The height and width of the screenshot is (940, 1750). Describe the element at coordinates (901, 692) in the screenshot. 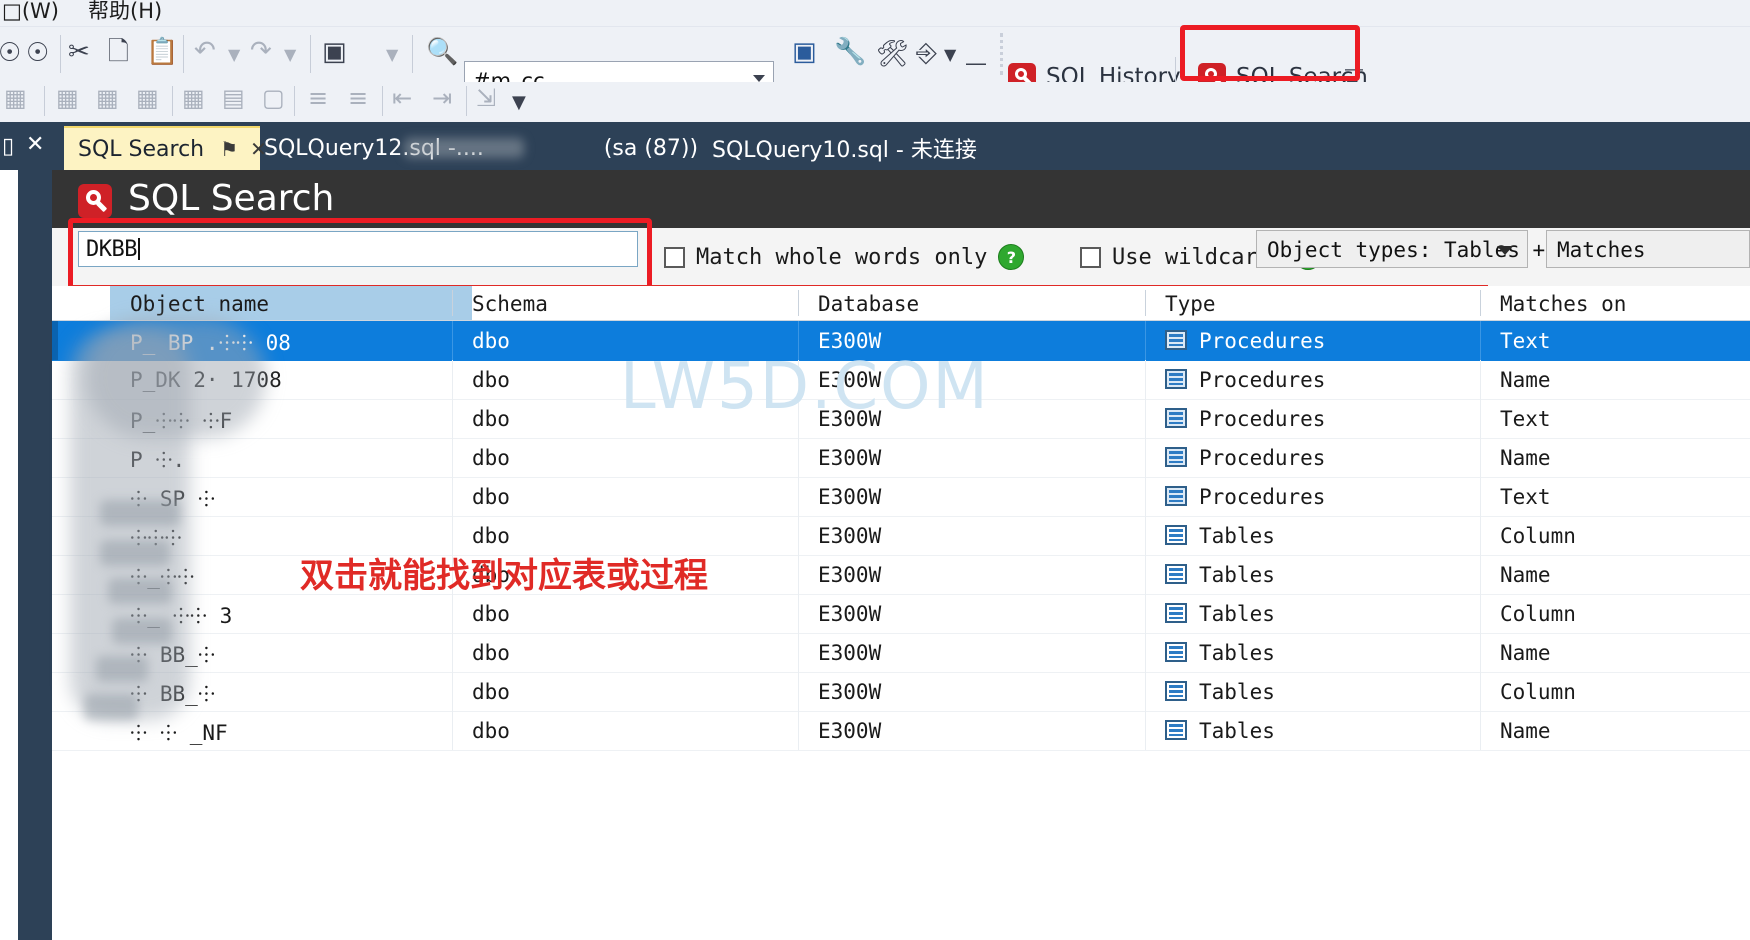

I see `table-row: ⸭ BB_⸭dboE300WTablesColumn` at that location.